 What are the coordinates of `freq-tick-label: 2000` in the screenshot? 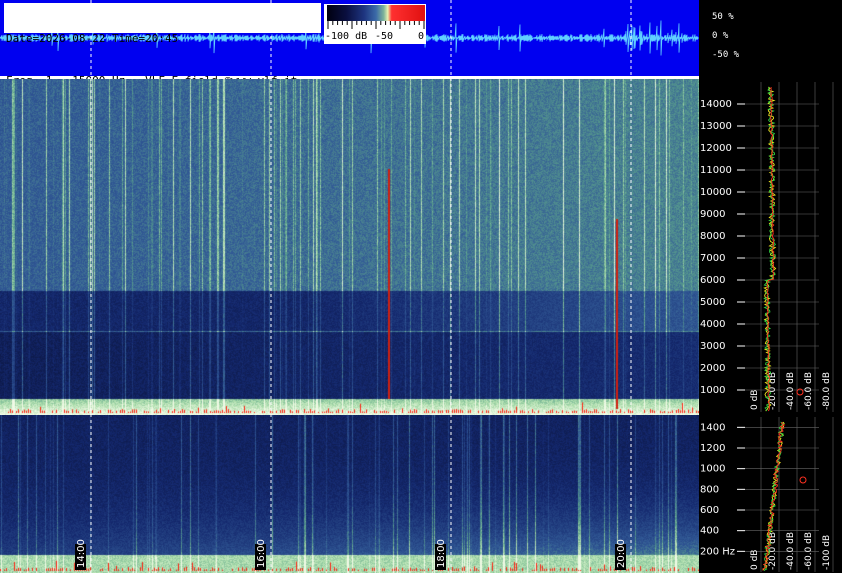 It's located at (712, 368).